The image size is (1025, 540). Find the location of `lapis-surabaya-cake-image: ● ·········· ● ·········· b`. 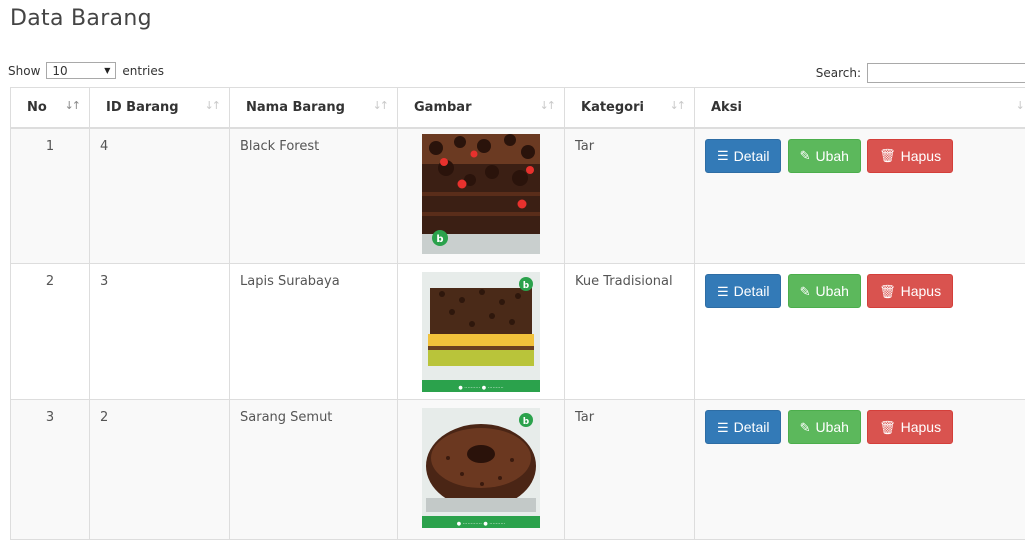

lapis-surabaya-cake-image: ● ·········· ● ·········· b is located at coordinates (481, 332).